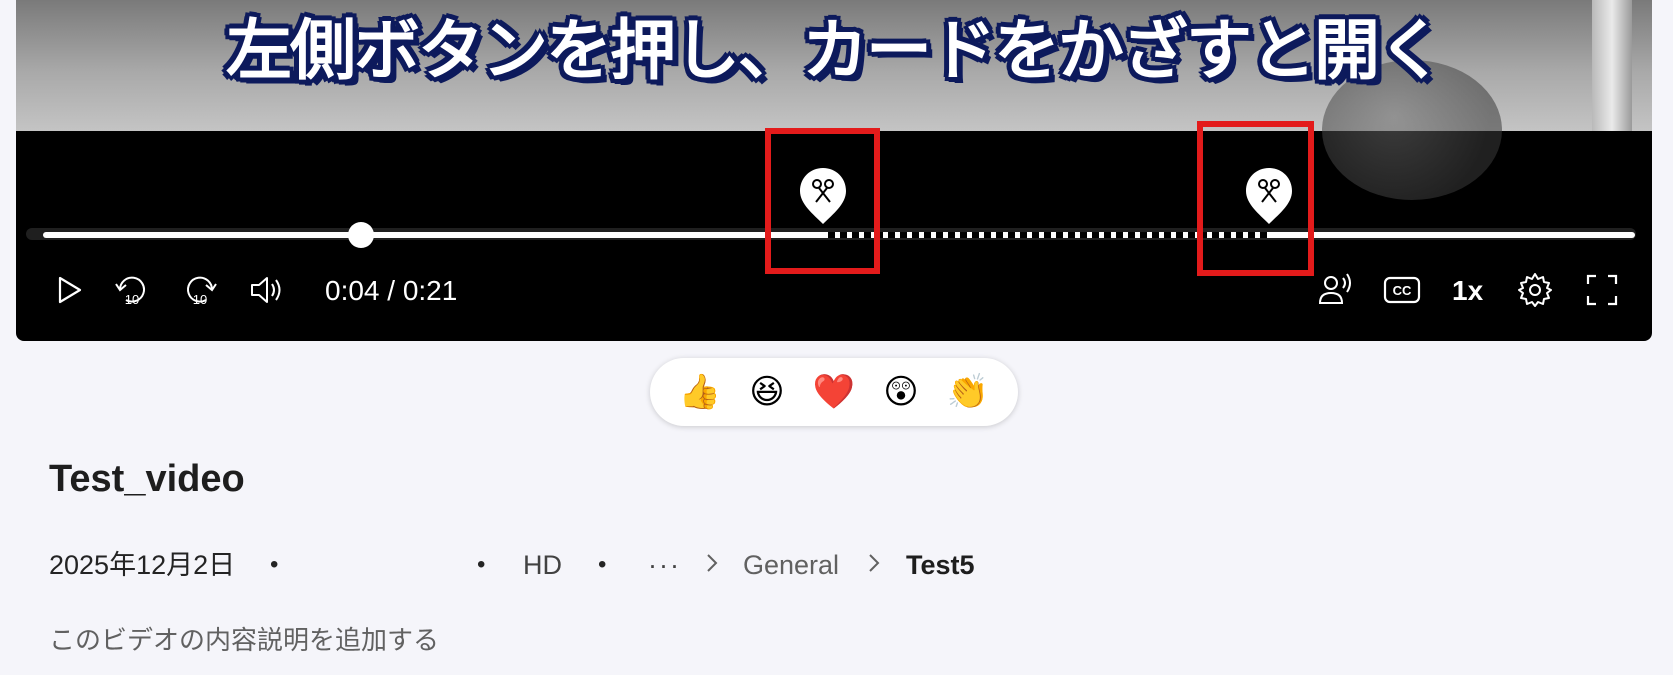 This screenshot has height=675, width=1673. What do you see at coordinates (968, 392) in the screenshot?
I see `reaction-applause: 👏` at bounding box center [968, 392].